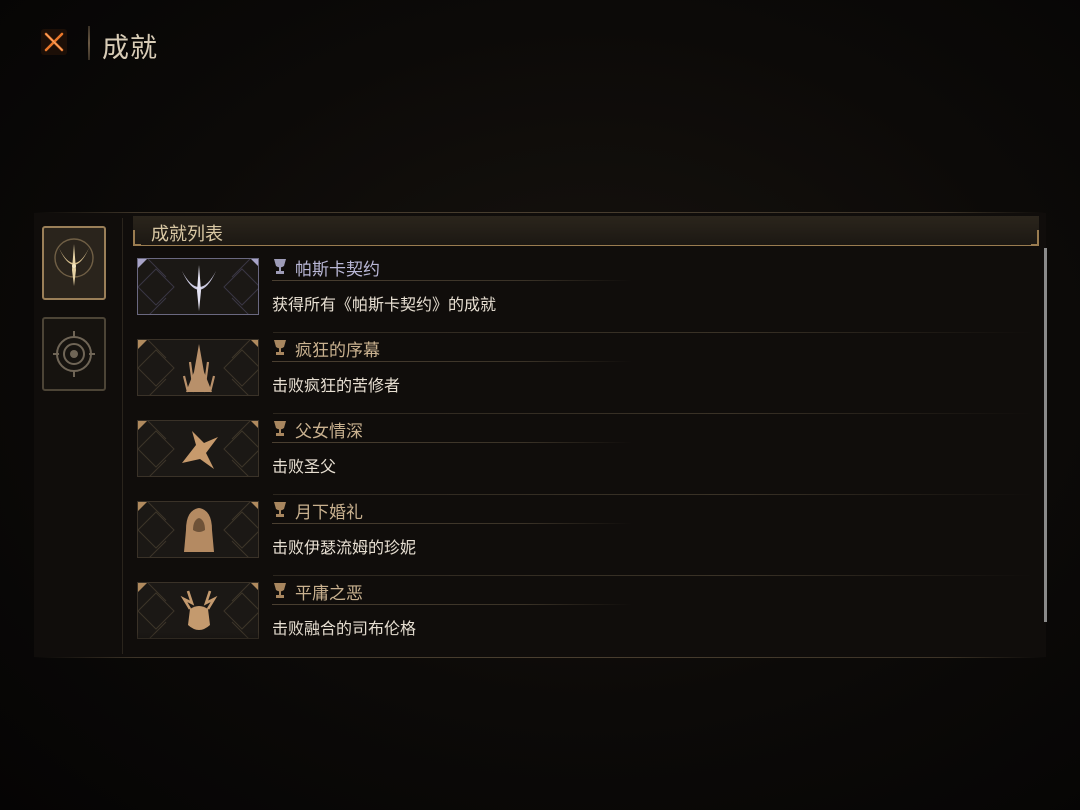 Image resolution: width=1080 pixels, height=810 pixels. I want to click on achievement-name: 疯狂的序幕, so click(337, 351).